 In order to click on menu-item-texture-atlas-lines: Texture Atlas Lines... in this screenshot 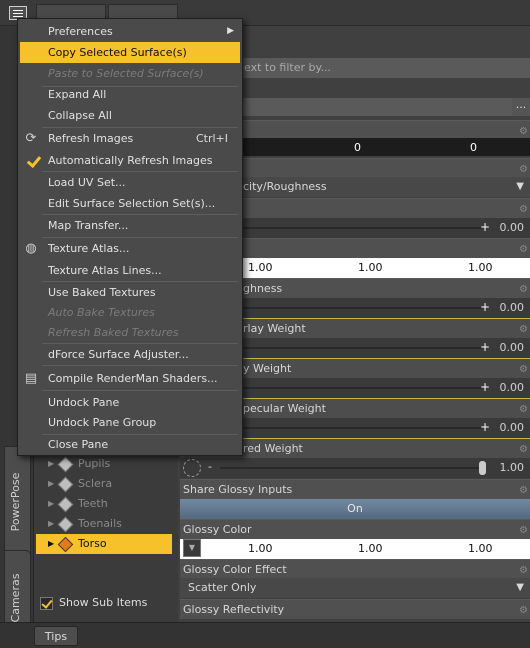, I will do `click(130, 270)`.